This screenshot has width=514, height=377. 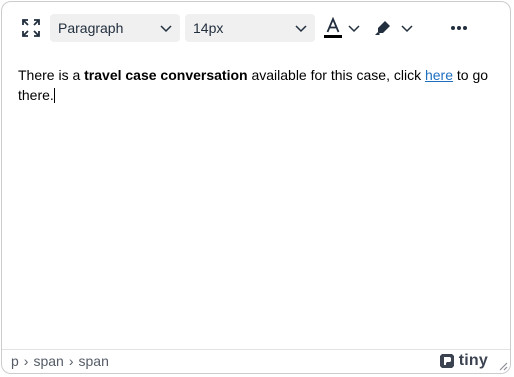 I want to click on highlight-icon, so click(x=382, y=28).